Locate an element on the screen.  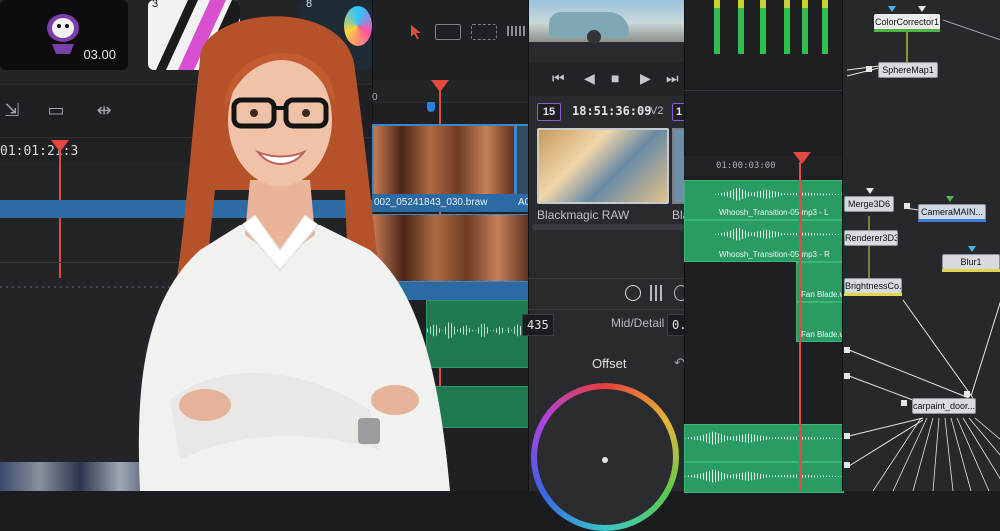
track-label: V2 is located at coordinates (657, 111).